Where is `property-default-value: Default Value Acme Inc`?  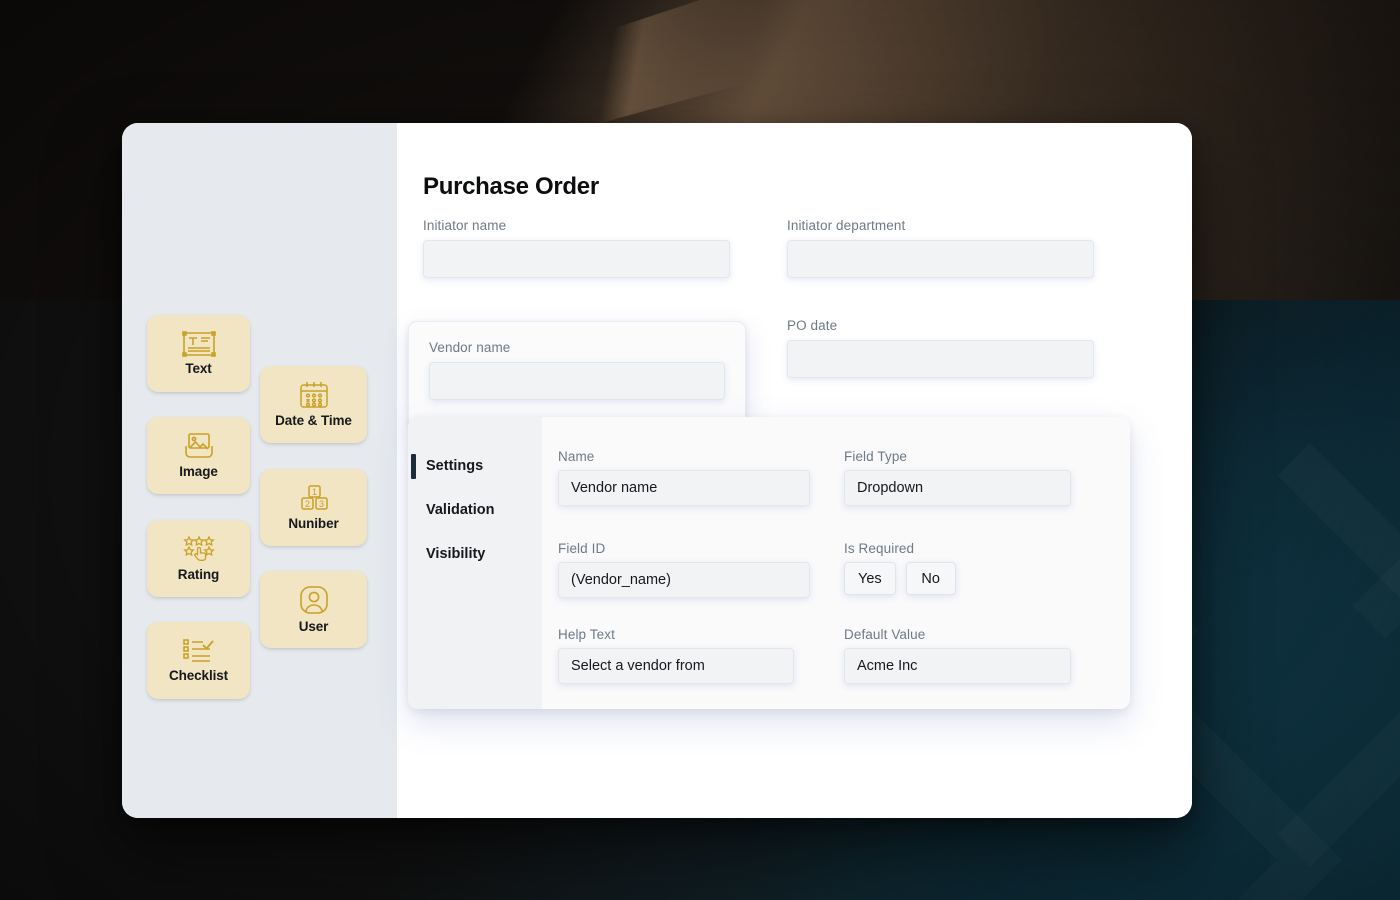 property-default-value: Default Value Acme Inc is located at coordinates (957, 655).